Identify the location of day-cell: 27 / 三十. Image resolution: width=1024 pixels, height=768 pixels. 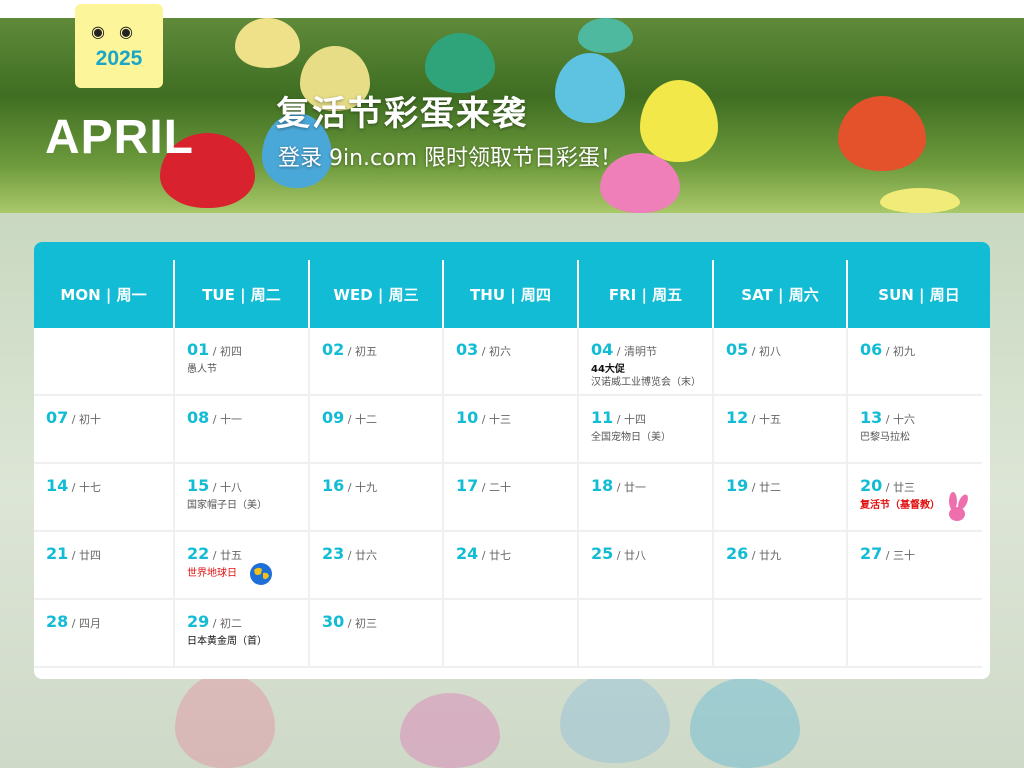
(915, 565).